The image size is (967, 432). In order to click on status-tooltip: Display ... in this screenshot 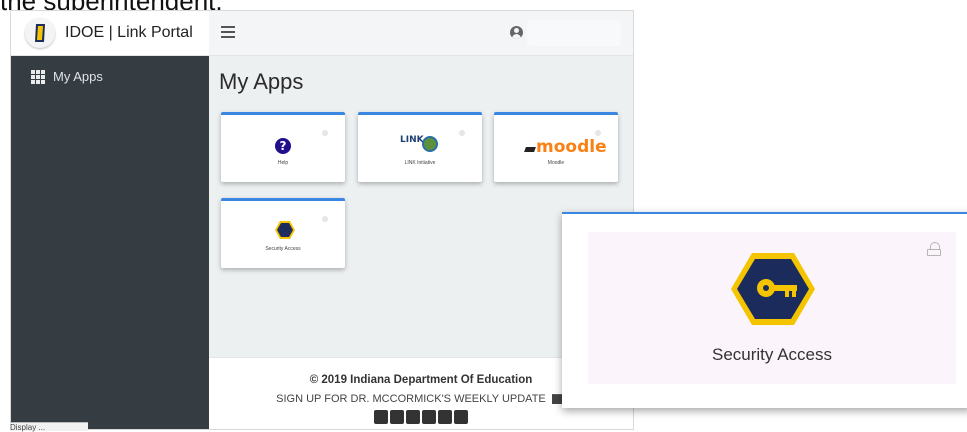, I will do `click(49, 427)`.